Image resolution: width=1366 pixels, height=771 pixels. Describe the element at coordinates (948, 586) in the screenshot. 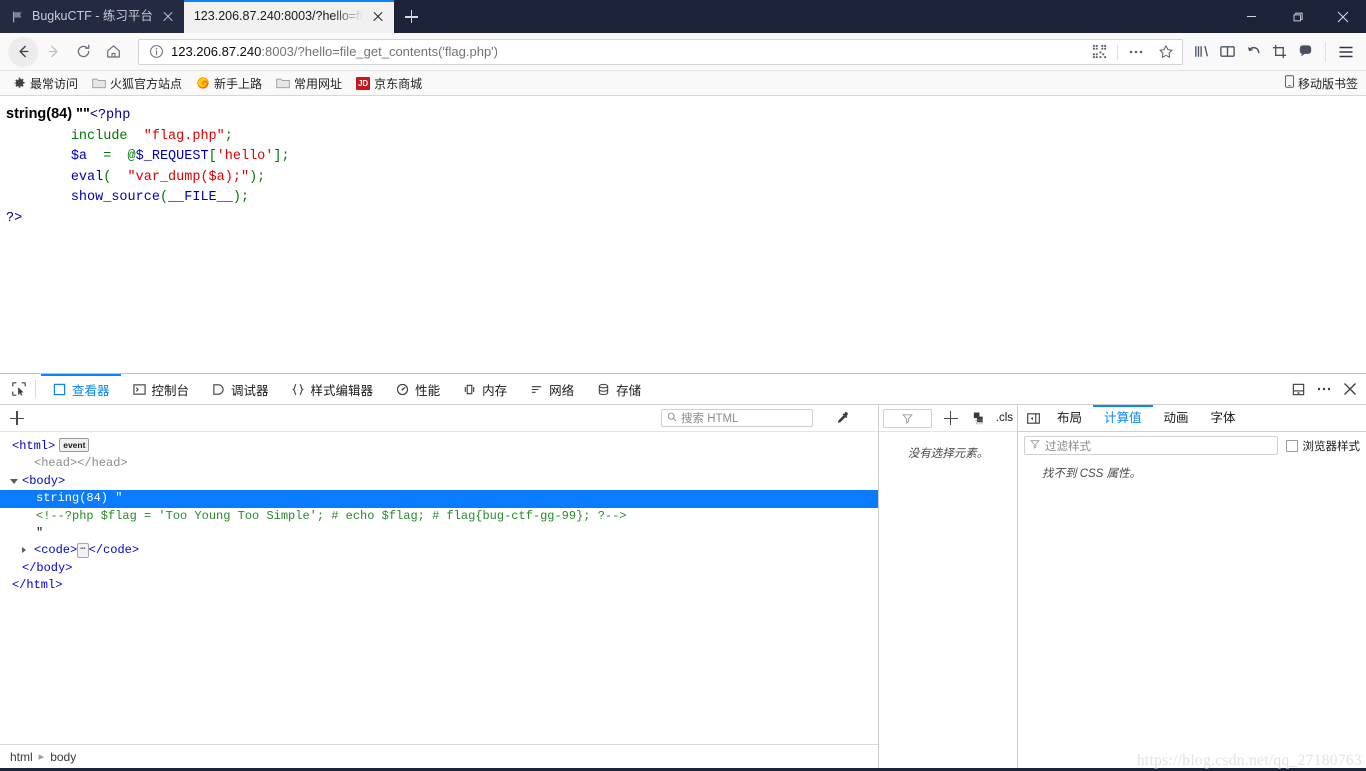

I see `rules-pane: .cls 没有选择元素。` at that location.